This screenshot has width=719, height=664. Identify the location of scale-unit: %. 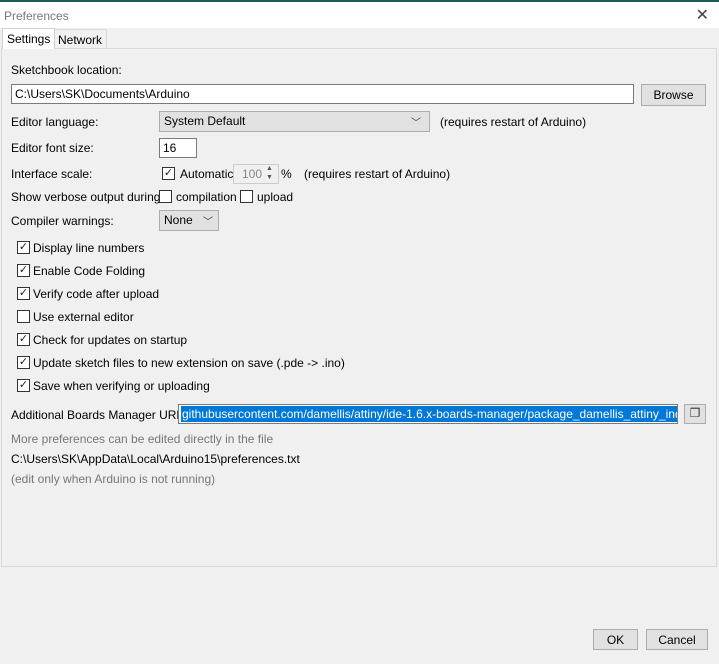
(286, 174).